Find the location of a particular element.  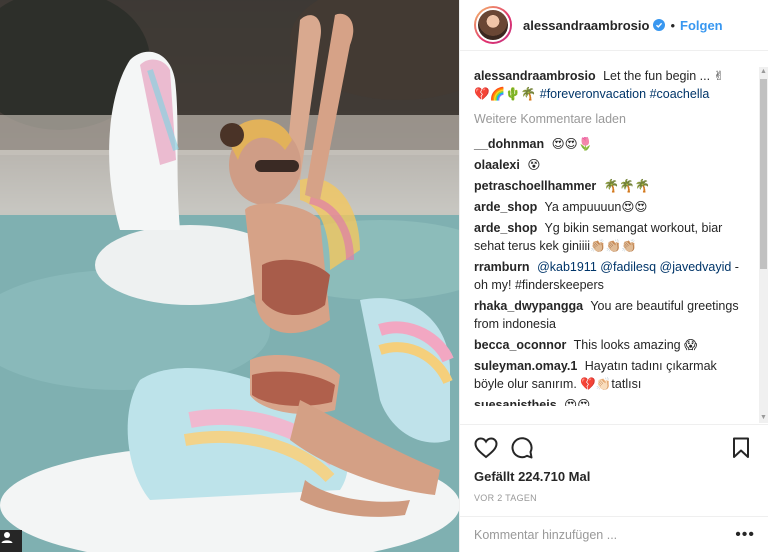

checkmark is located at coordinates (659, 25).